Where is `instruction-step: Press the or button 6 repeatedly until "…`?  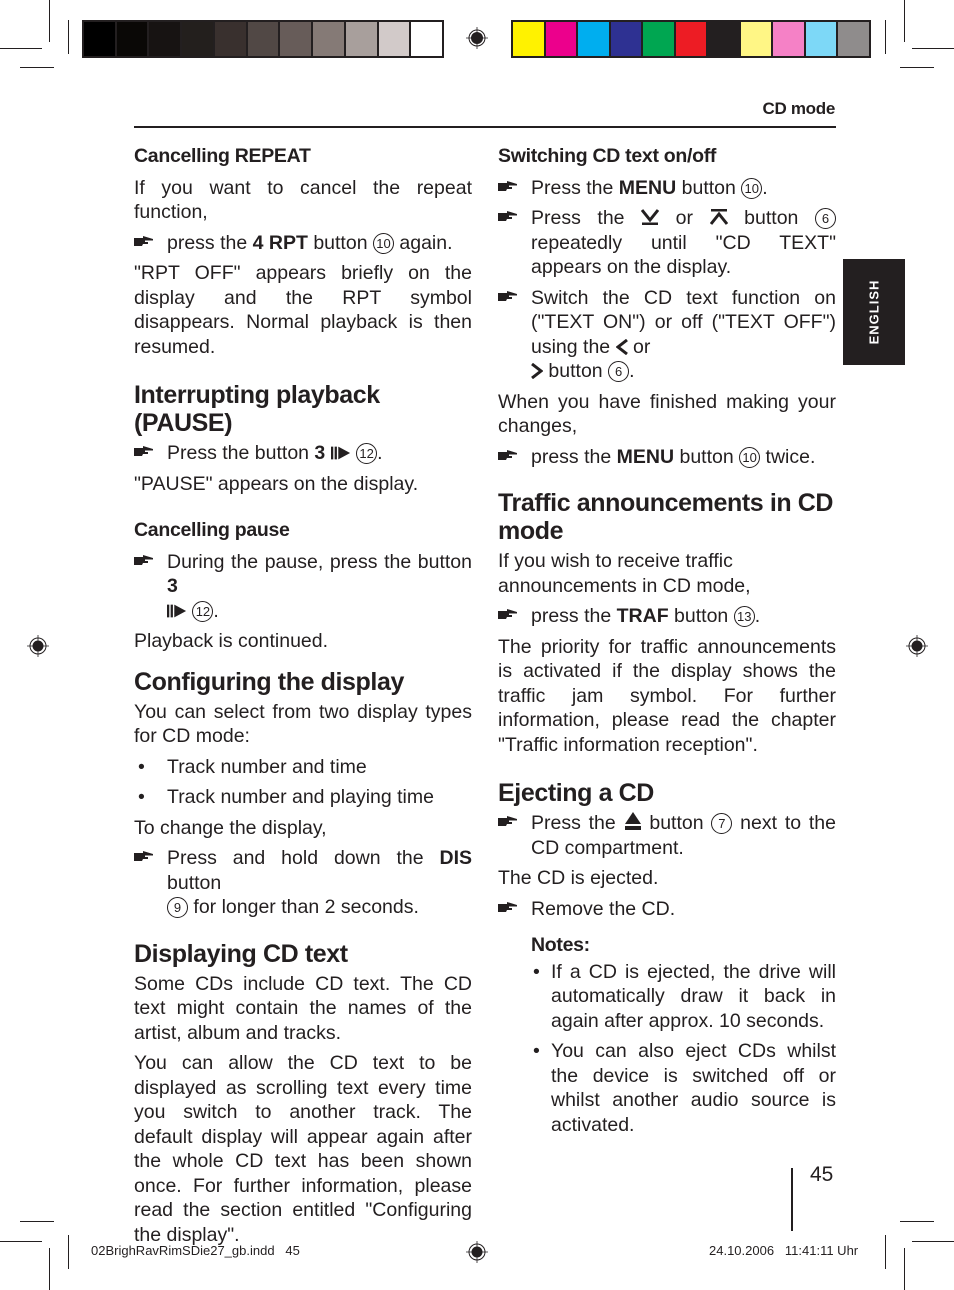 instruction-step: Press the or button 6 repeatedly until "… is located at coordinates (667, 243).